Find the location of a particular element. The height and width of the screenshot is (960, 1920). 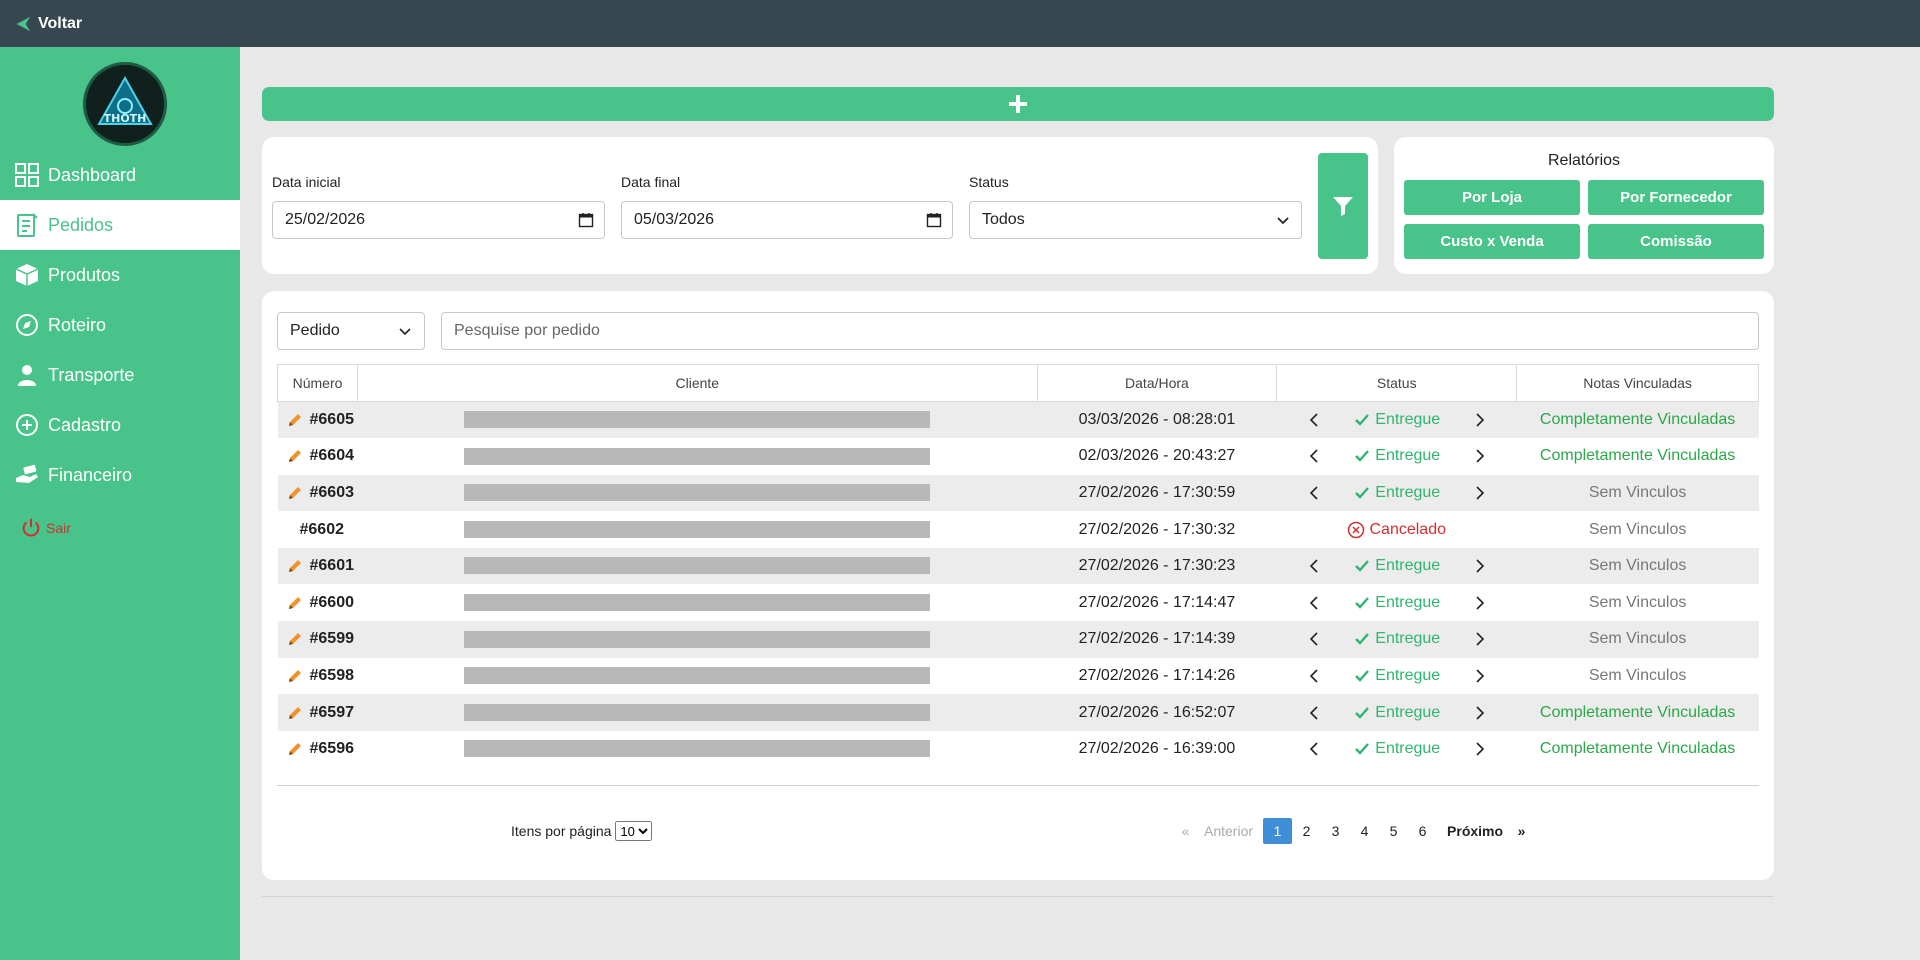

sidebar-item-pedidos: Pedidos is located at coordinates (120, 225).